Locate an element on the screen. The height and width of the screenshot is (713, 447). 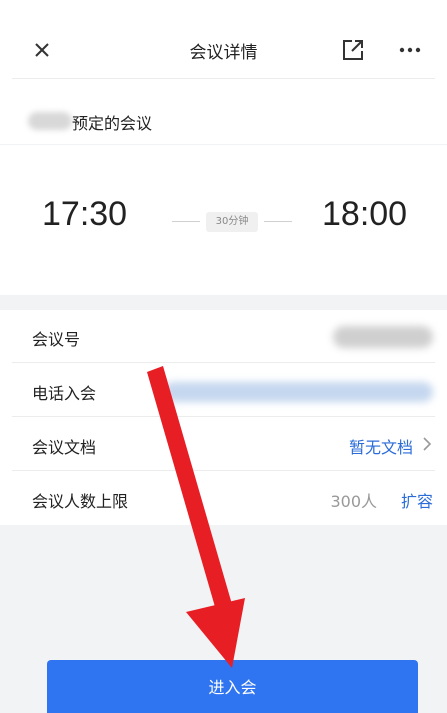
external-share-icon is located at coordinates (353, 50).